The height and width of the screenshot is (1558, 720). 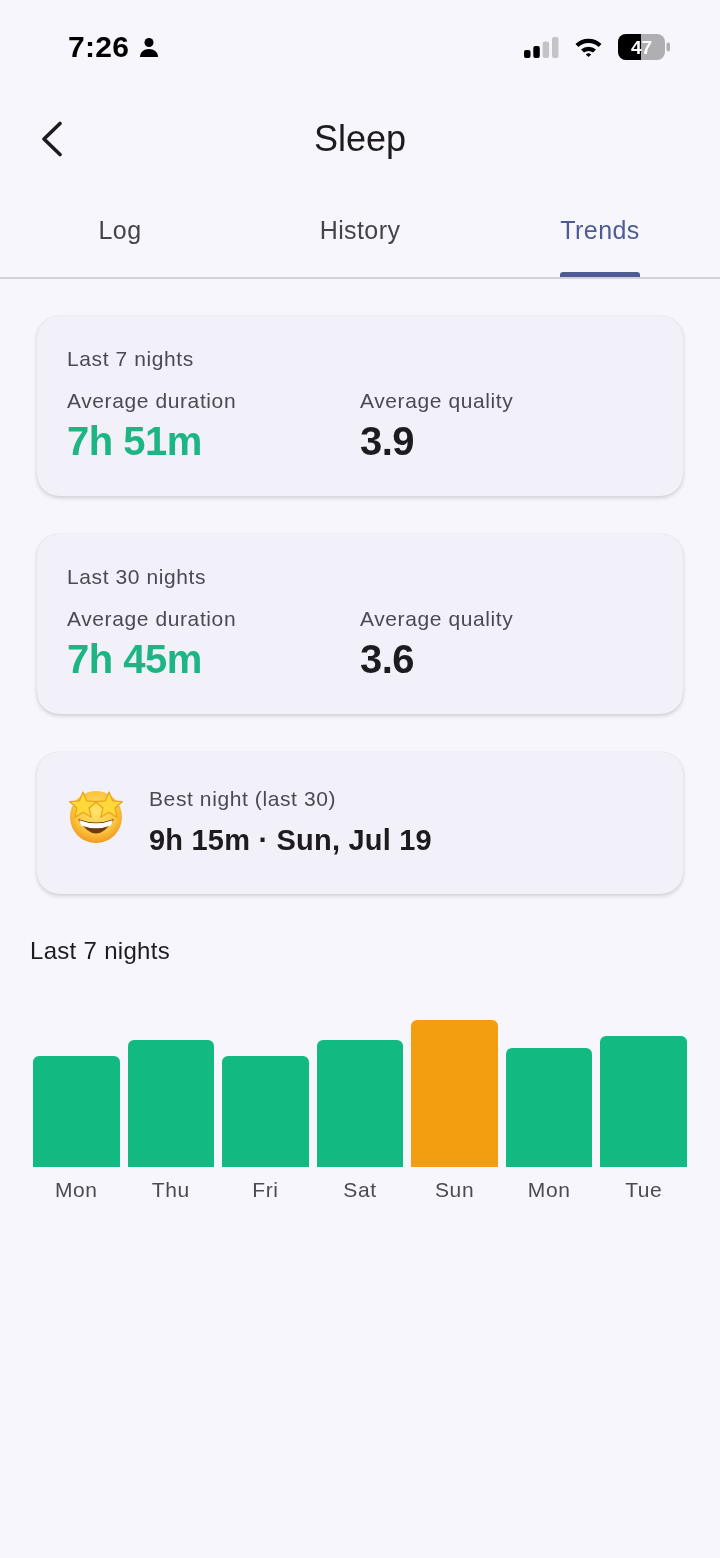 What do you see at coordinates (243, 799) in the screenshot?
I see `best-night-label: Best night (last 30)` at bounding box center [243, 799].